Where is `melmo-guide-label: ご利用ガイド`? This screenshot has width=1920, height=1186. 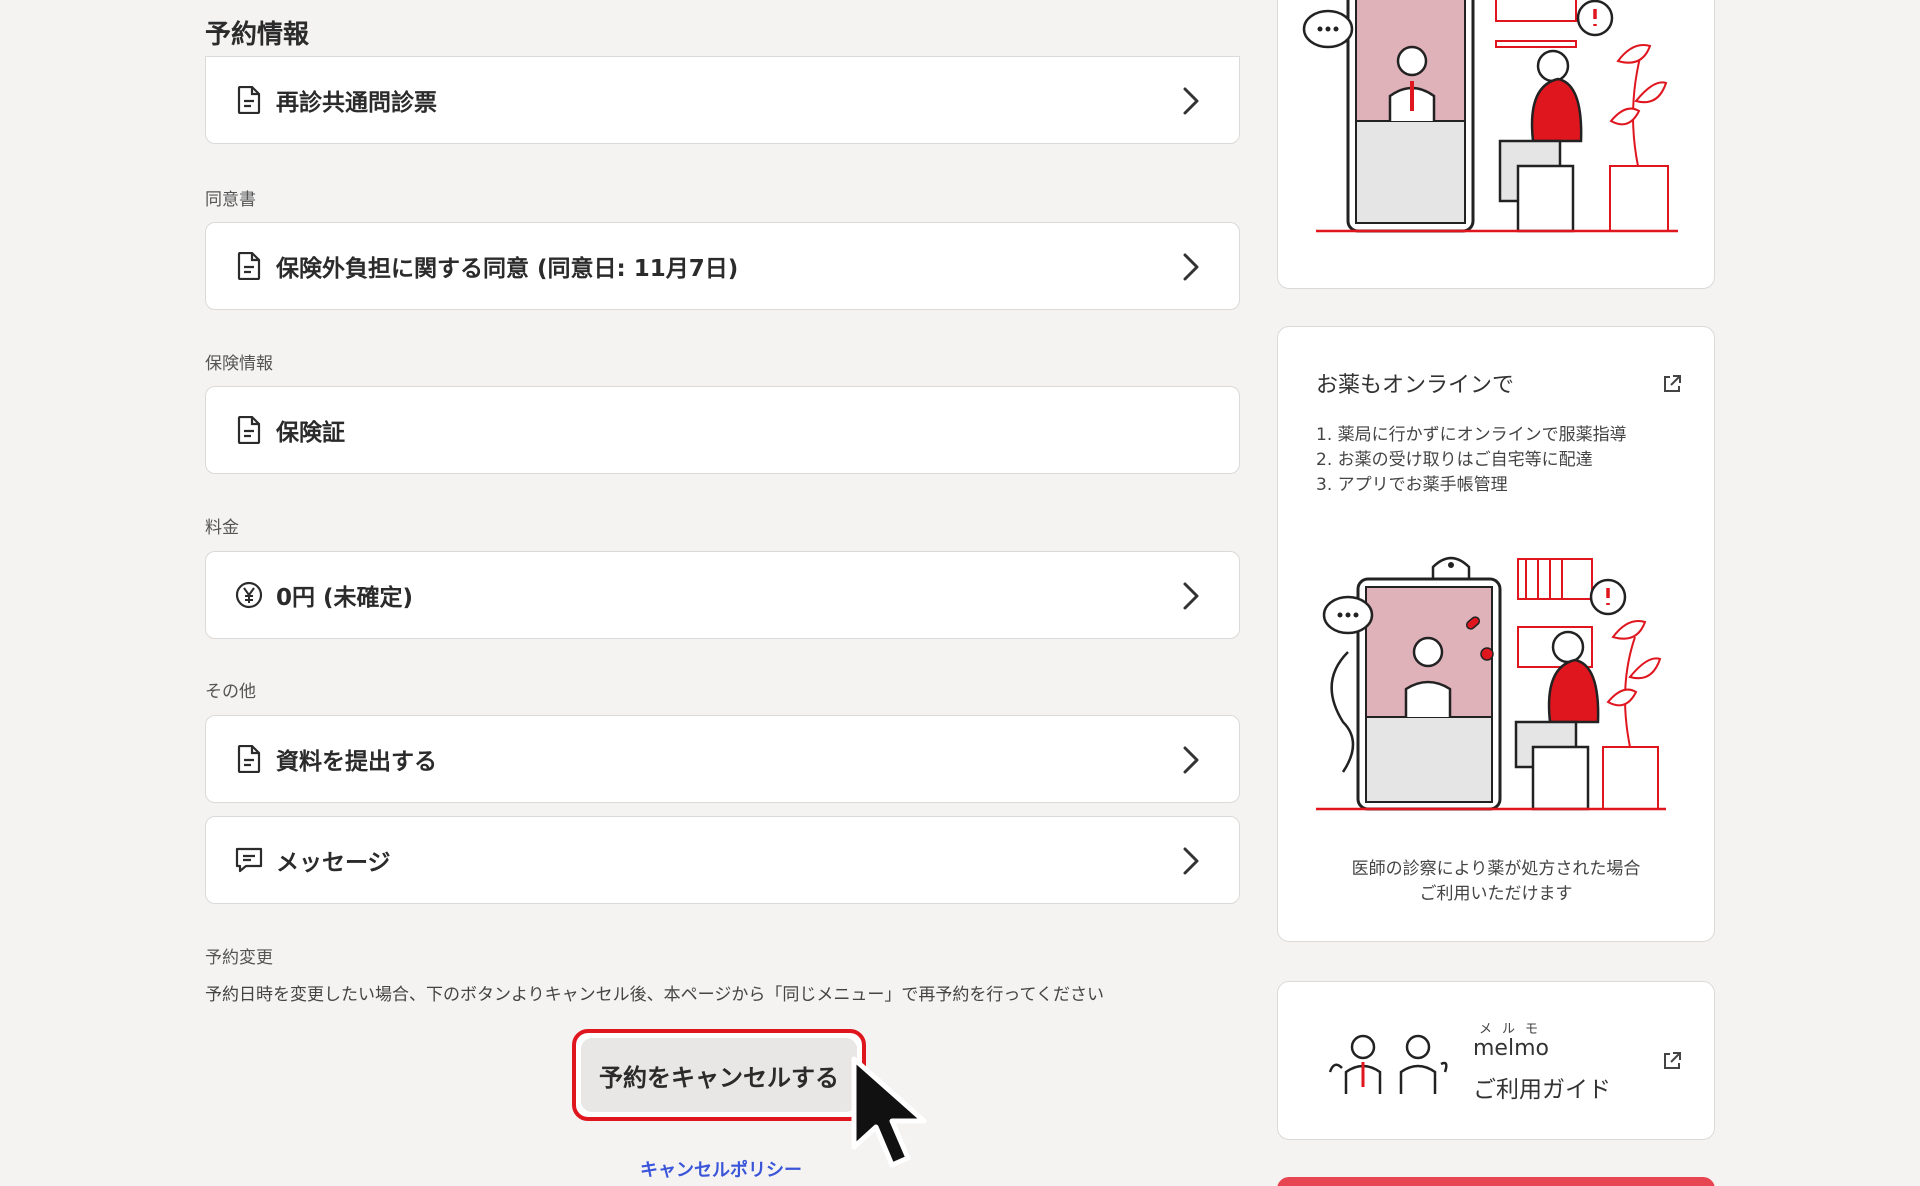
melmo-guide-label: ご利用ガイド is located at coordinates (1542, 1090).